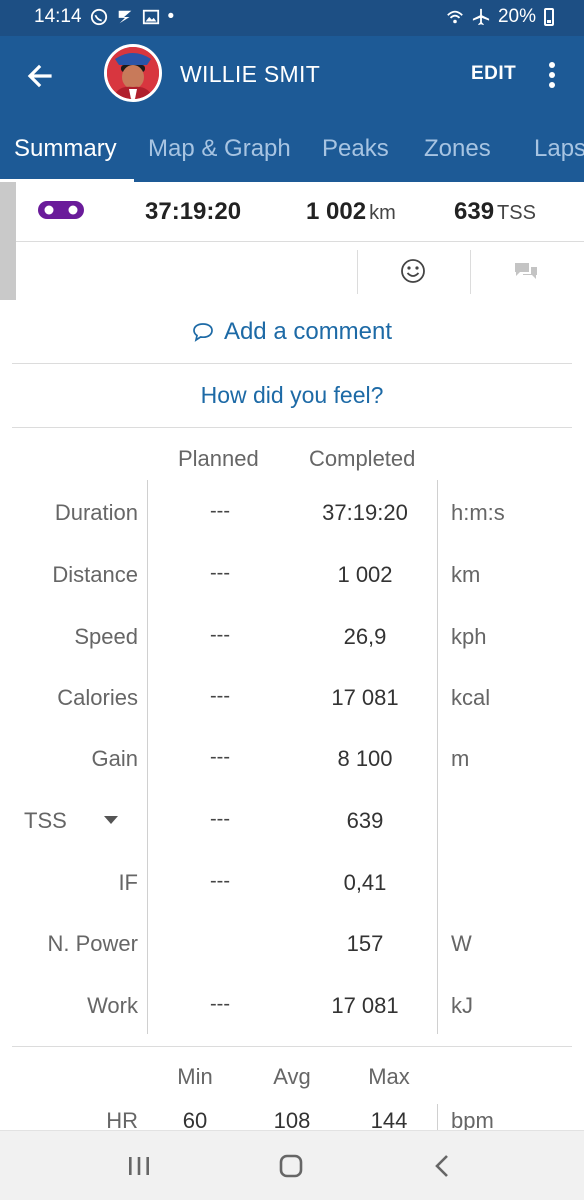  I want to click on hr-min-header: Min, so click(195, 1076).